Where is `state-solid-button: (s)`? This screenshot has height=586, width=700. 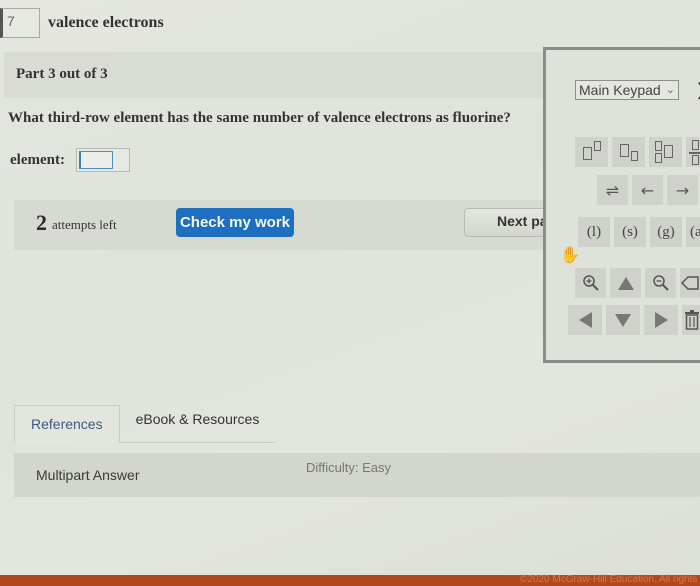 state-solid-button: (s) is located at coordinates (630, 232).